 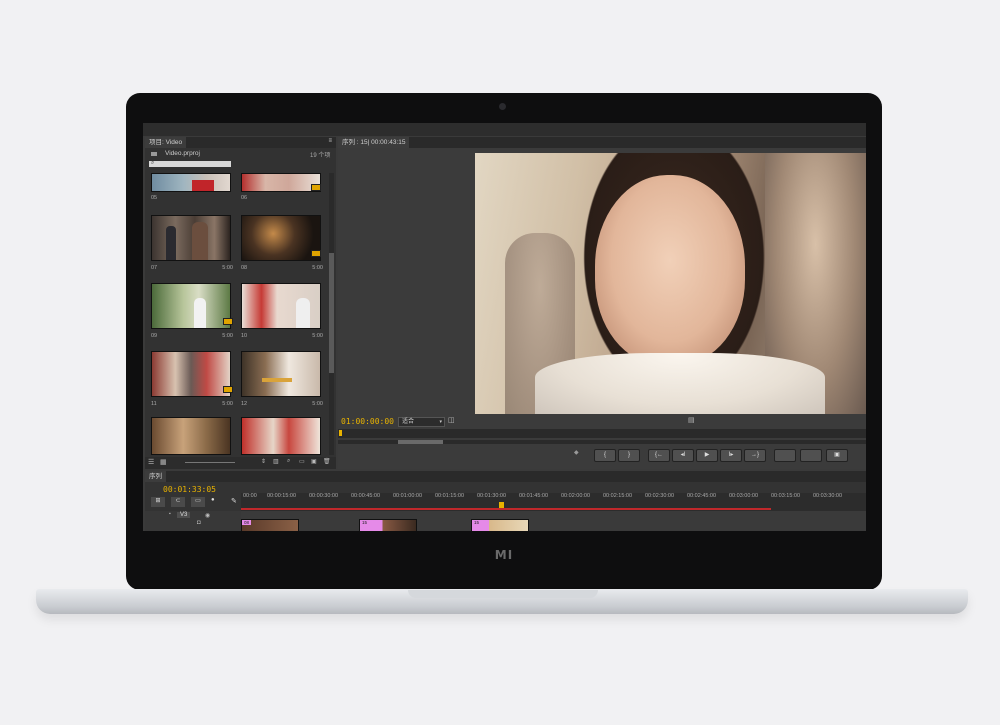 What do you see at coordinates (270, 525) in the screenshot?
I see `timeline-clip: 08` at bounding box center [270, 525].